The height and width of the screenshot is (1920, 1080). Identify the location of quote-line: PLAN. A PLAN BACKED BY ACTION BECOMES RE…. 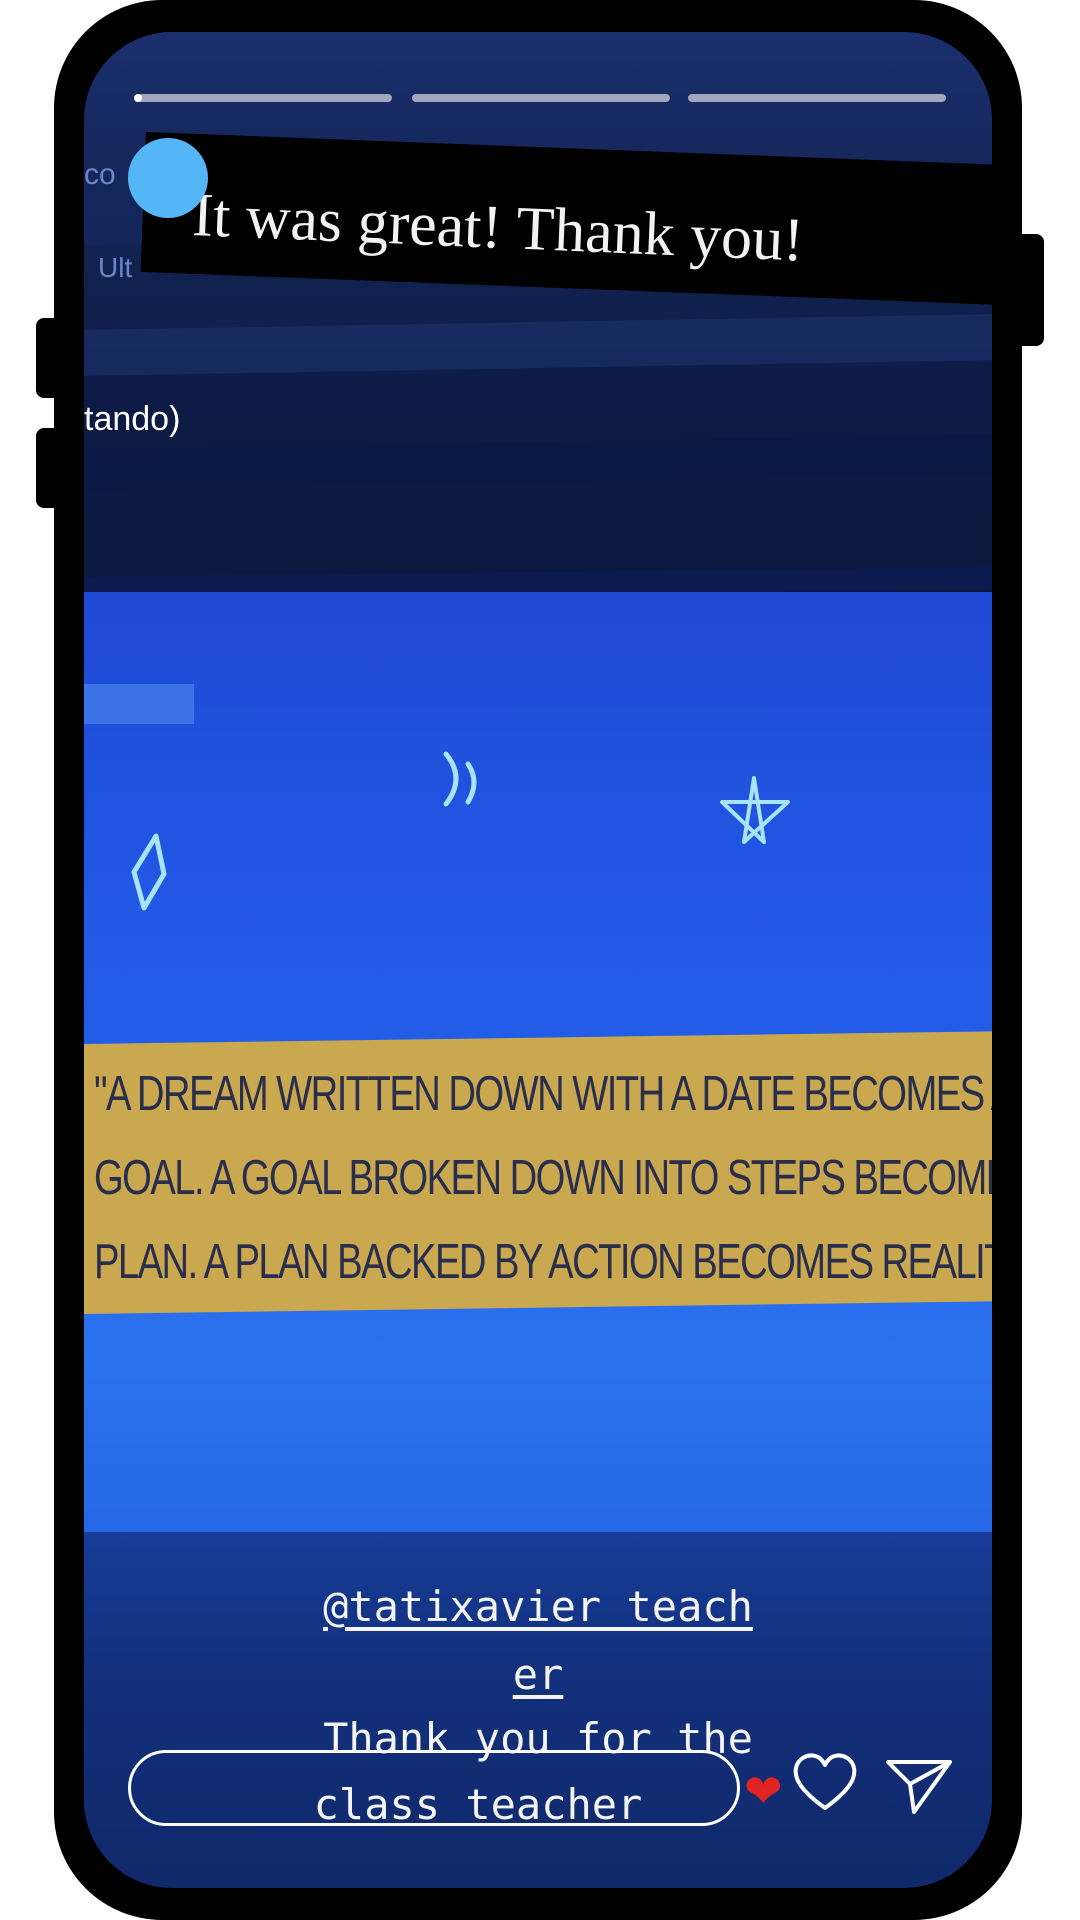
(543, 1262).